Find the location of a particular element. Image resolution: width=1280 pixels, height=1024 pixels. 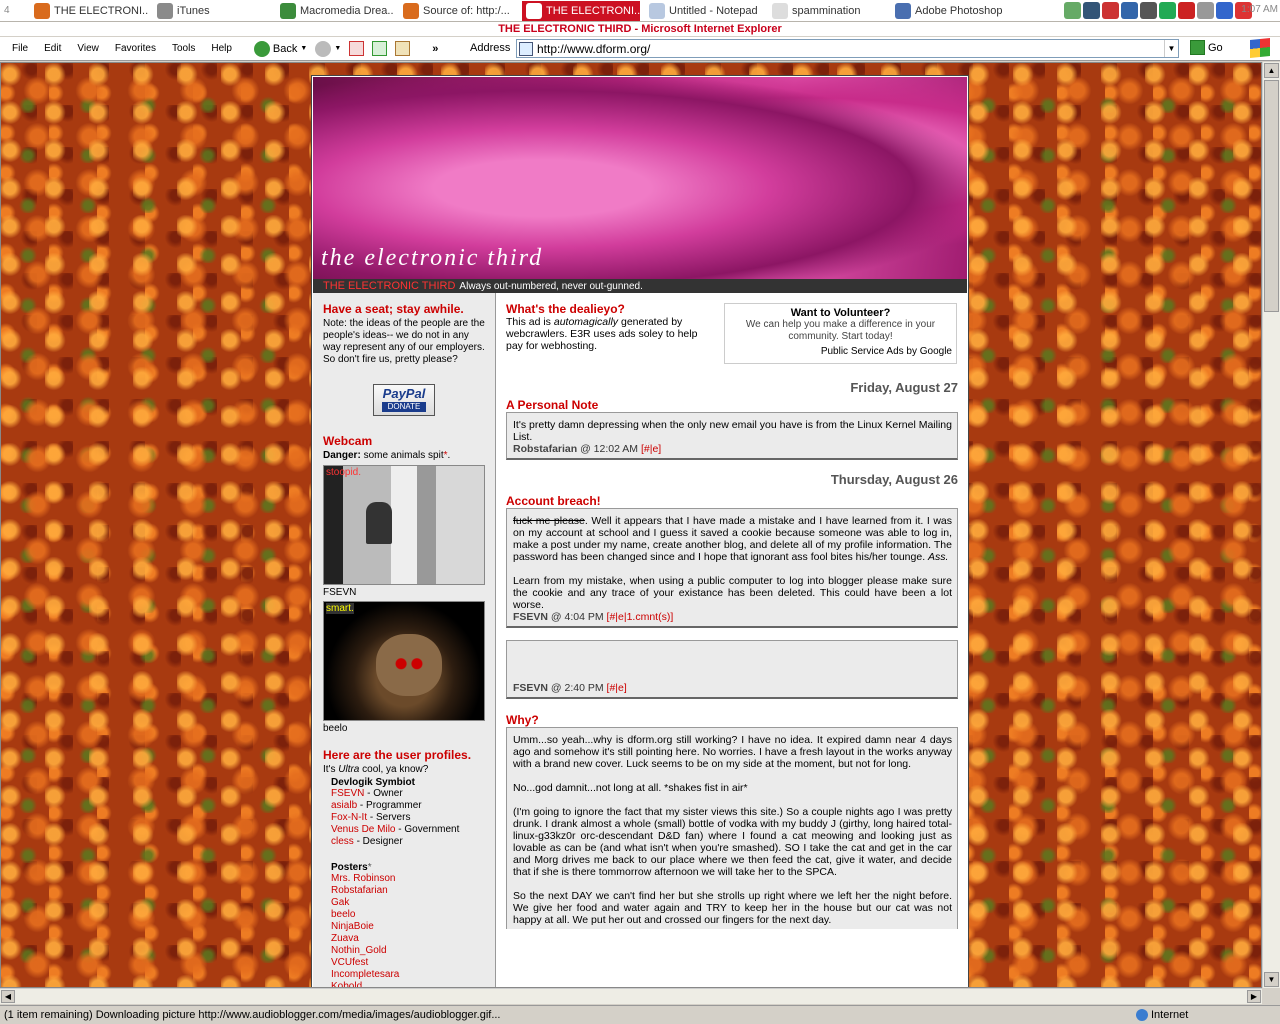

menu-tools: Tools is located at coordinates (183, 48).